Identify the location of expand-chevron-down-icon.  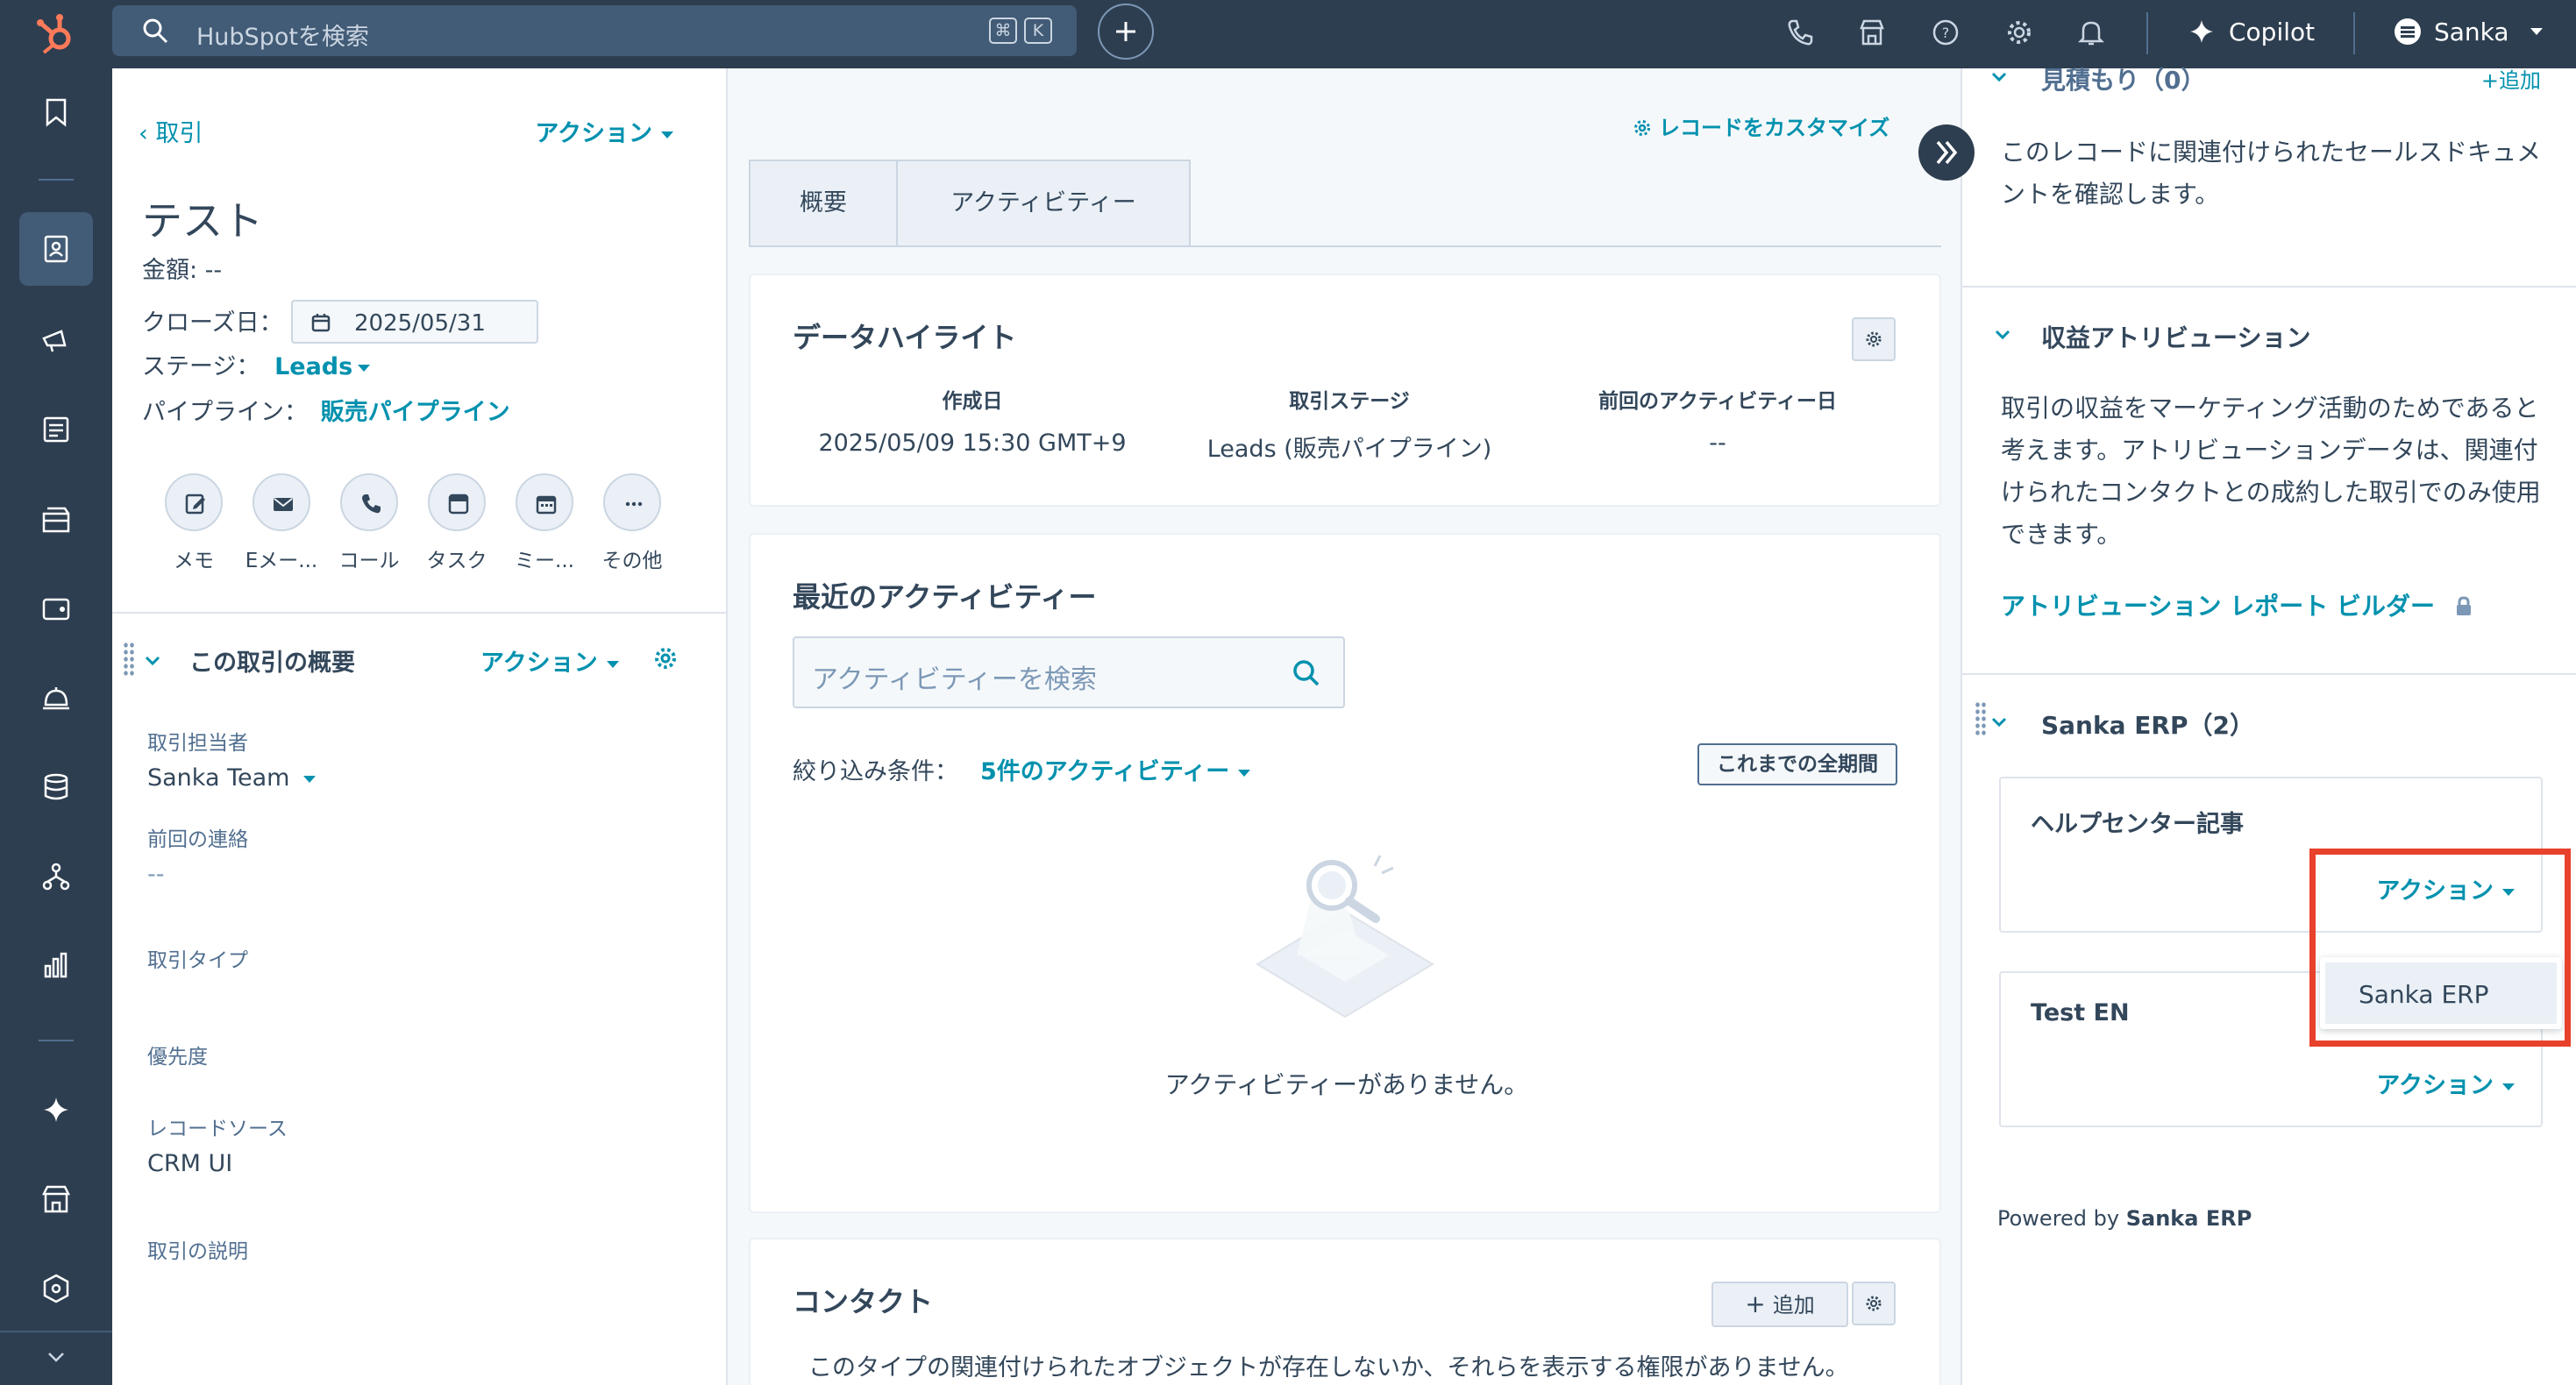
(56, 1356).